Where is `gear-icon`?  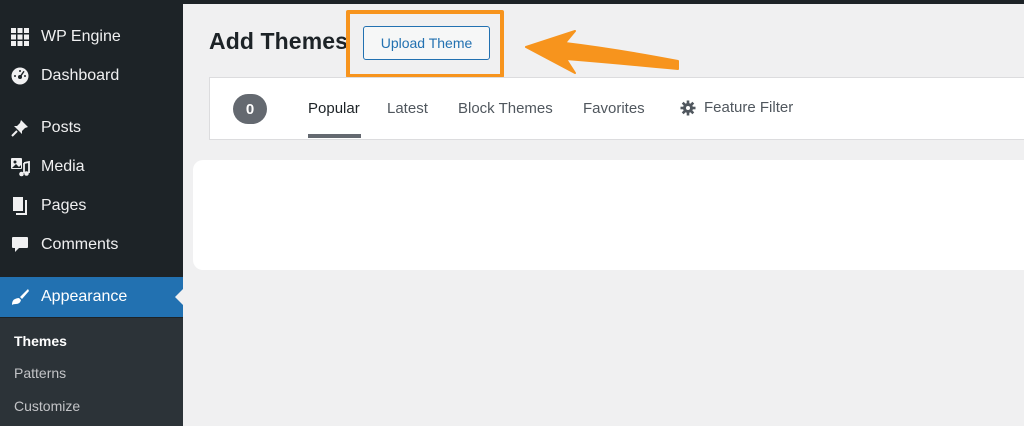
gear-icon is located at coordinates (688, 107).